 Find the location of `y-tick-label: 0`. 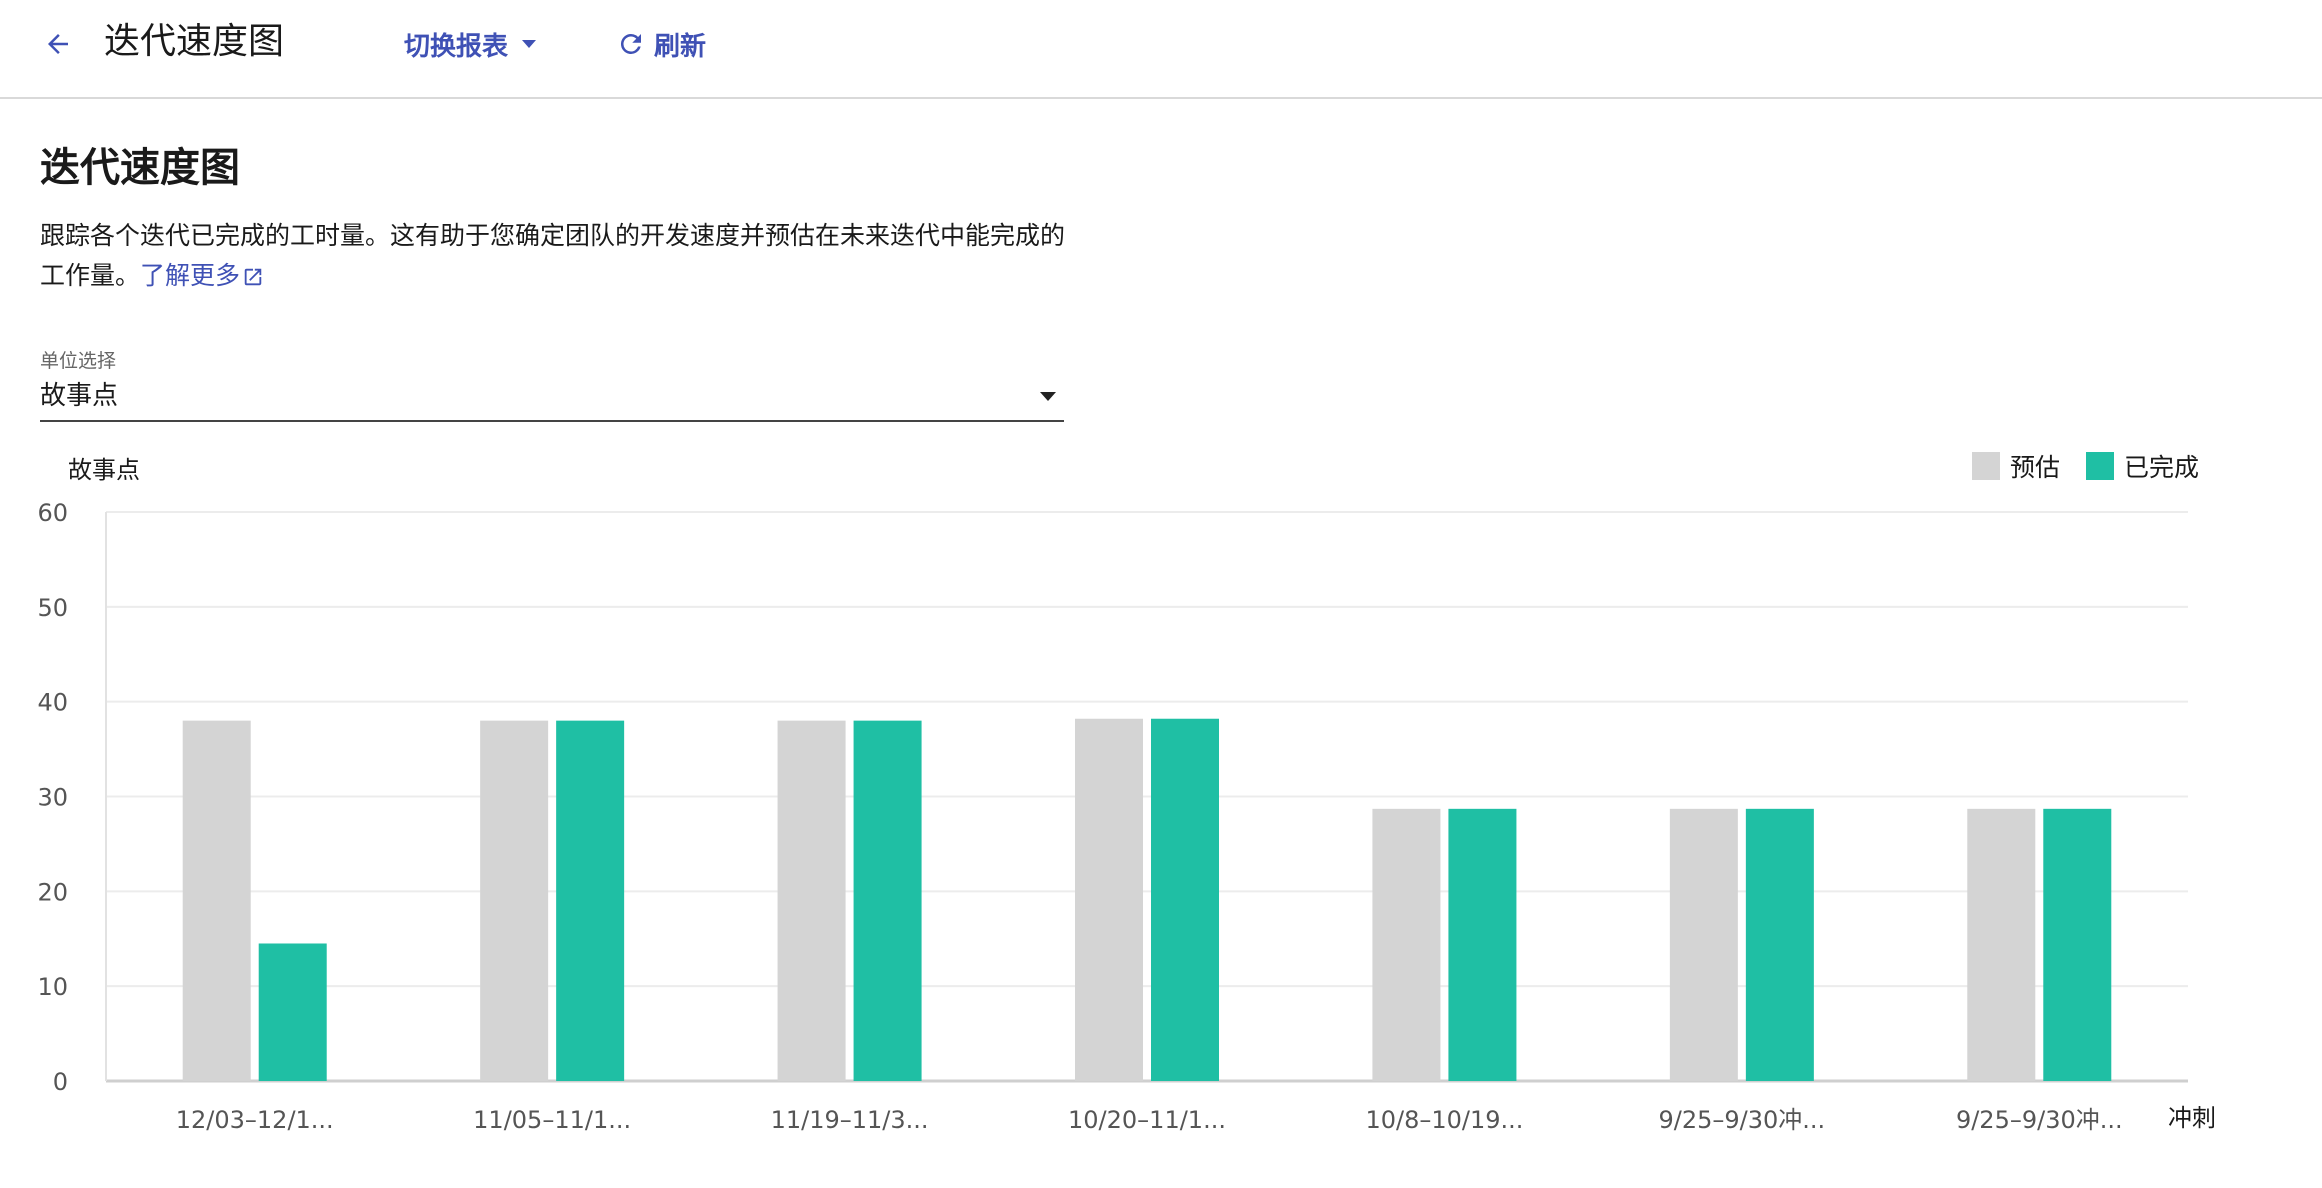

y-tick-label: 0 is located at coordinates (60, 1082).